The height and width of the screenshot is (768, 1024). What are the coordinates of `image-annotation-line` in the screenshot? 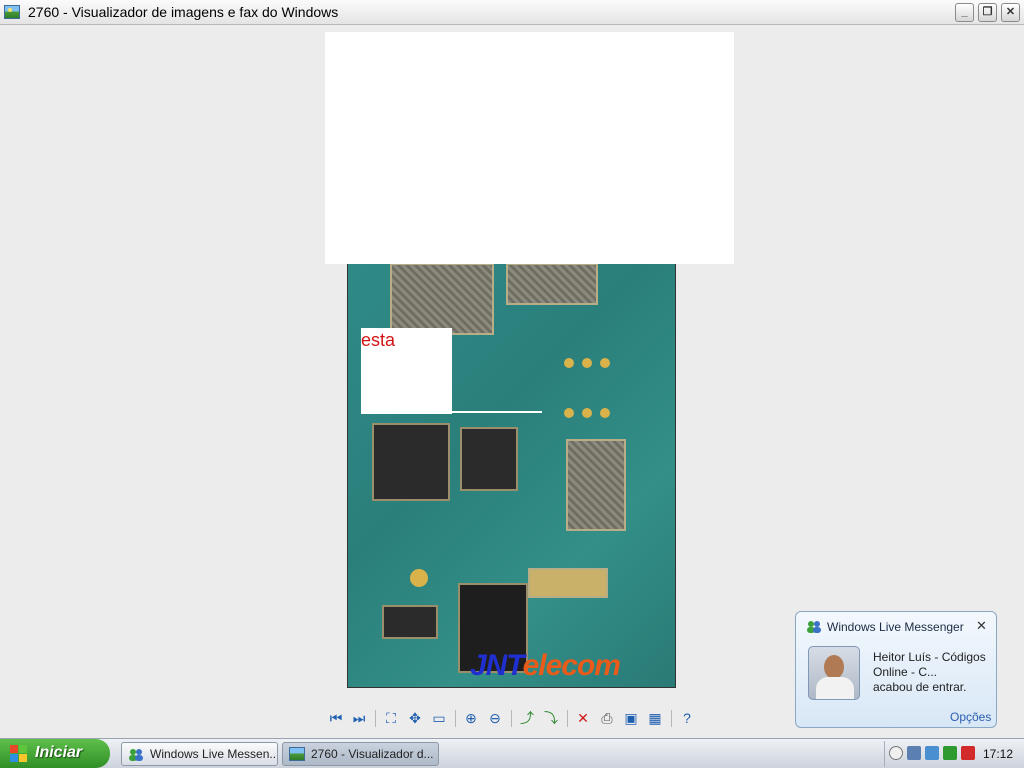 It's located at (497, 412).